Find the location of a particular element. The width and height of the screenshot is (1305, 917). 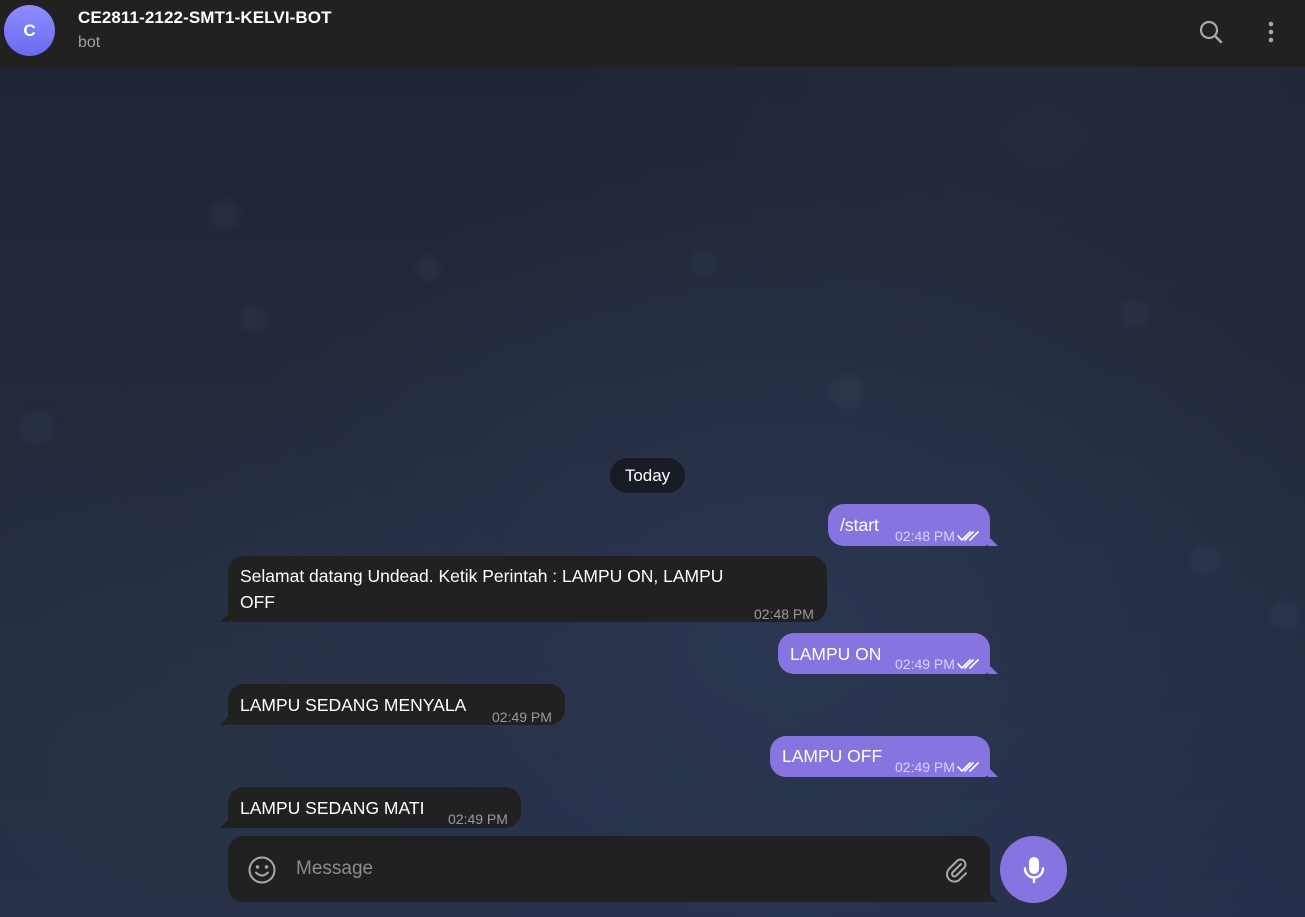

message-text: LAMPU ON is located at coordinates (836, 654).